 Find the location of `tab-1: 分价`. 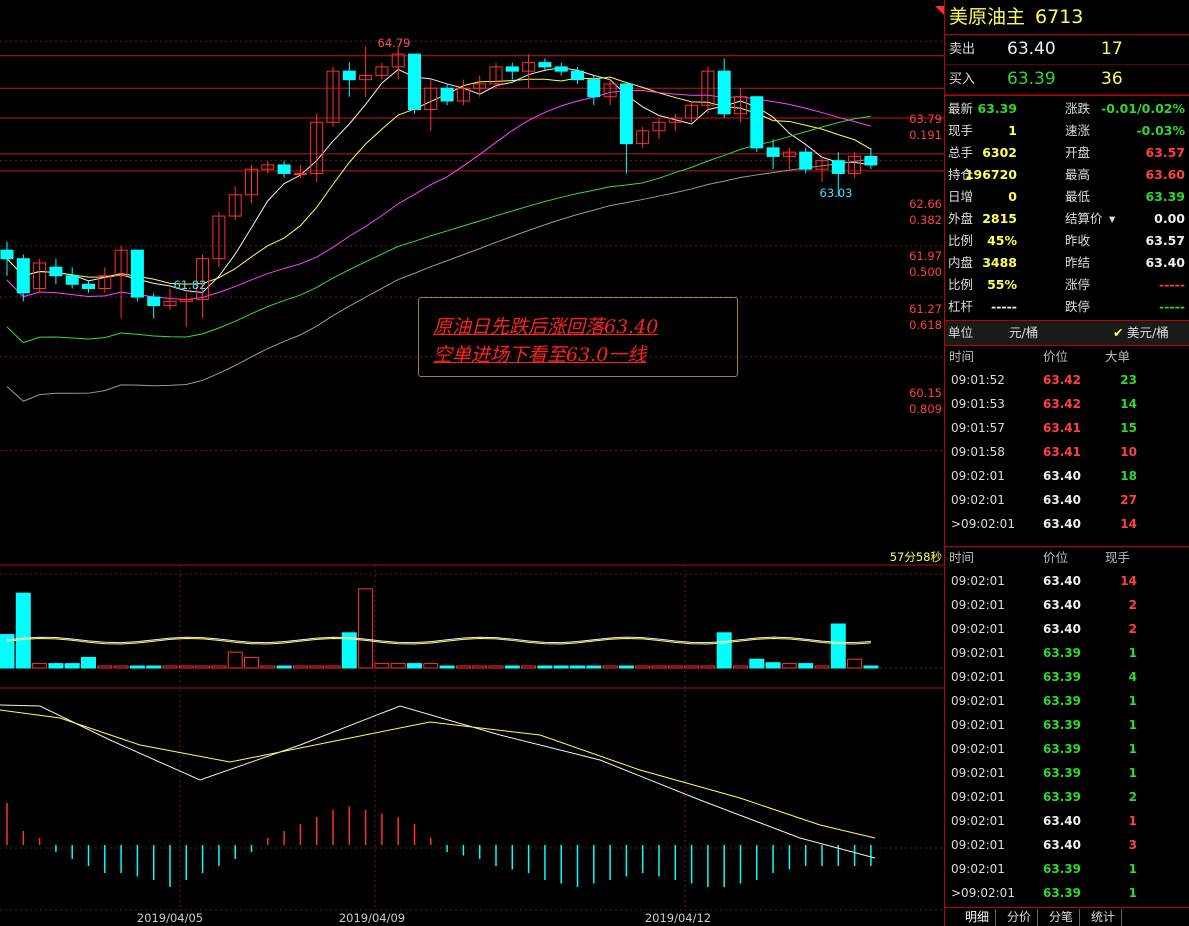

tab-1: 分价 is located at coordinates (1020, 917).